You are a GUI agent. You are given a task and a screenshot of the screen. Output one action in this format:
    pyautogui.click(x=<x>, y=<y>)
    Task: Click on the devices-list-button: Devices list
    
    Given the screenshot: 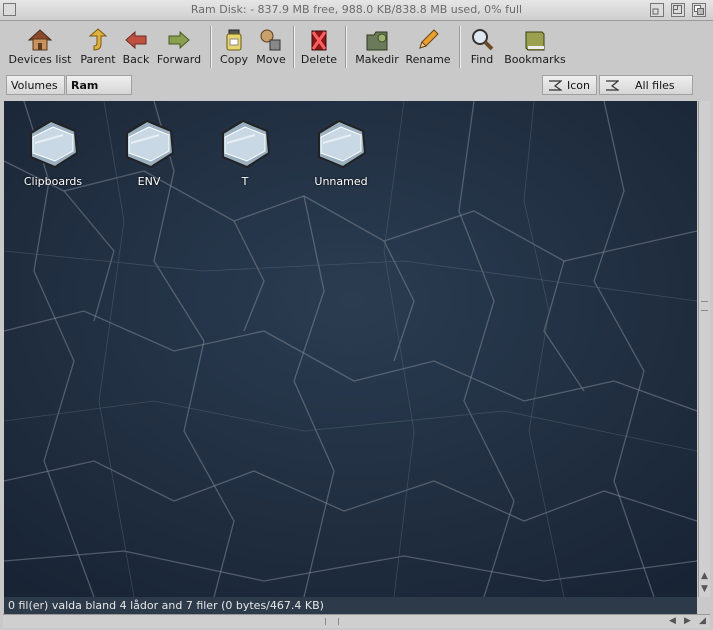 What is the action you would take?
    pyautogui.click(x=40, y=47)
    